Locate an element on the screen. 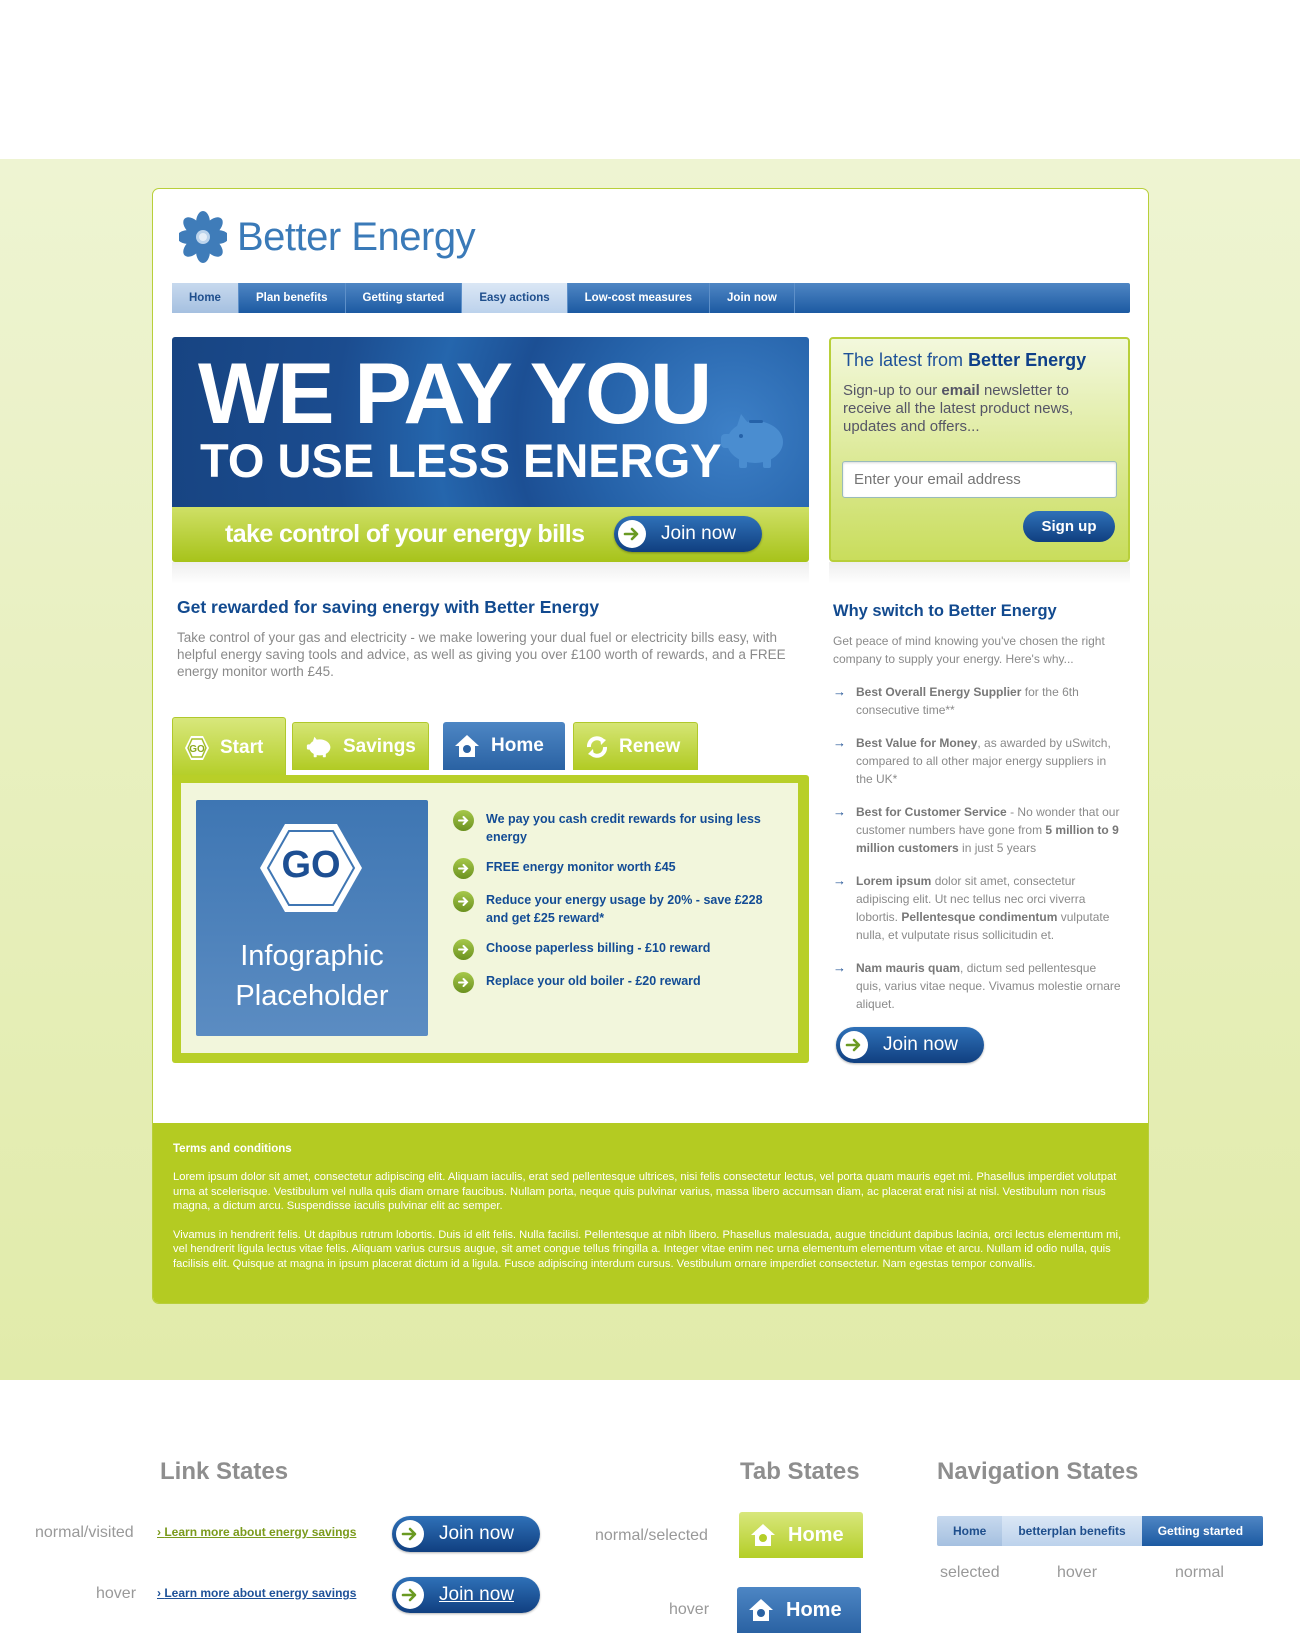 The image size is (1300, 1633). nav-item-plan-benefits: Plan benefits is located at coordinates (292, 298).